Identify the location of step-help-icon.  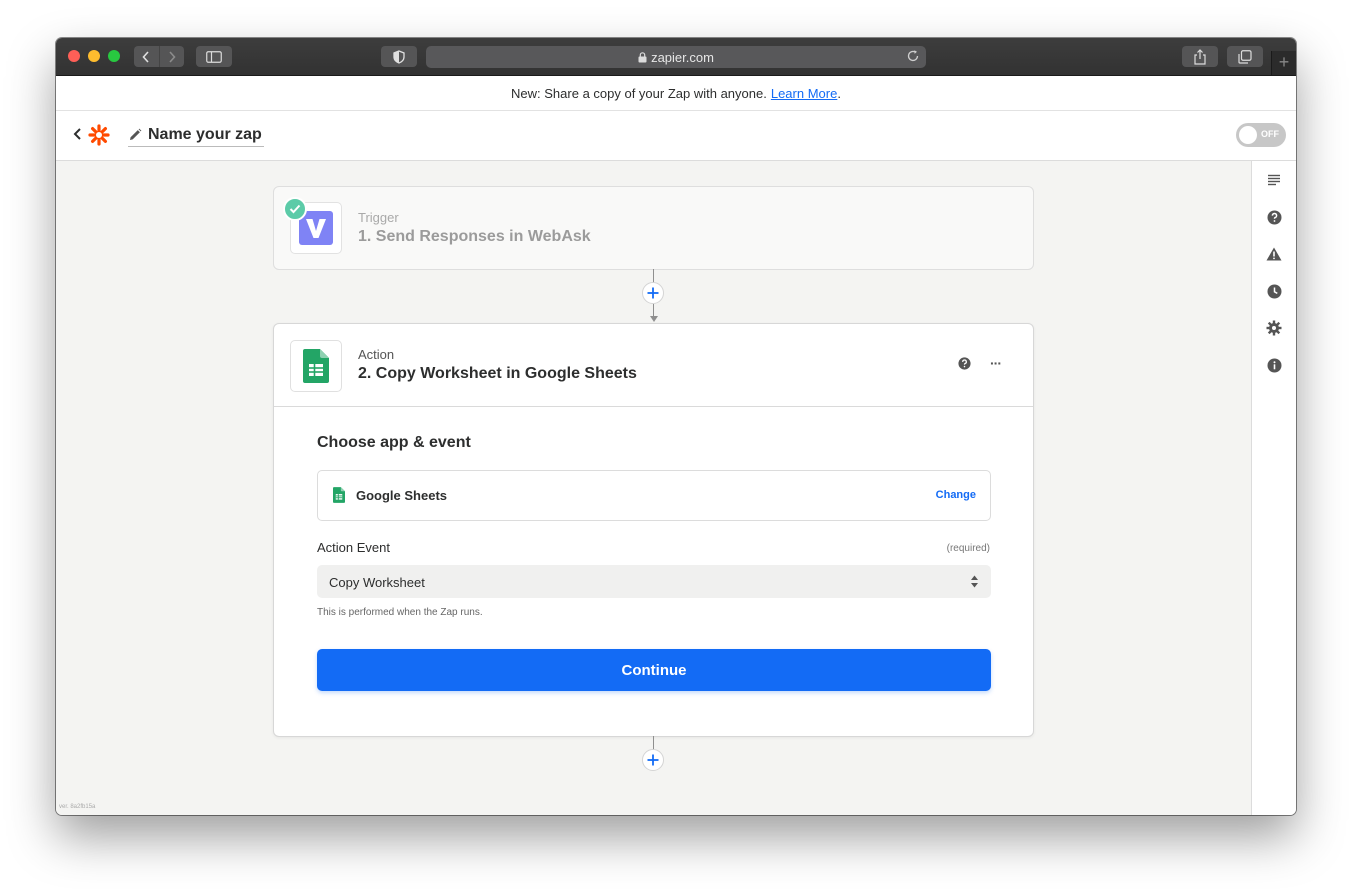
(964, 363).